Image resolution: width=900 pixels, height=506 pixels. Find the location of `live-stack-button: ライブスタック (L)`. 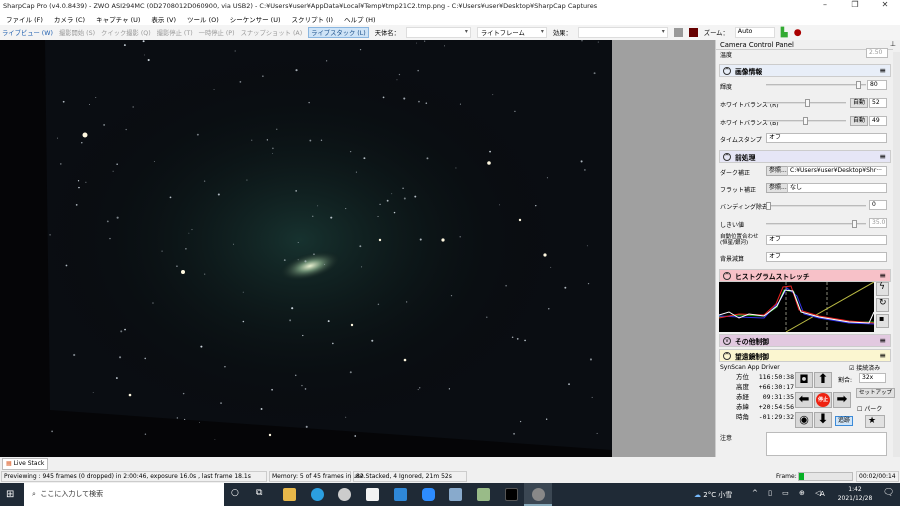

live-stack-button: ライブスタック (L) is located at coordinates (338, 32).